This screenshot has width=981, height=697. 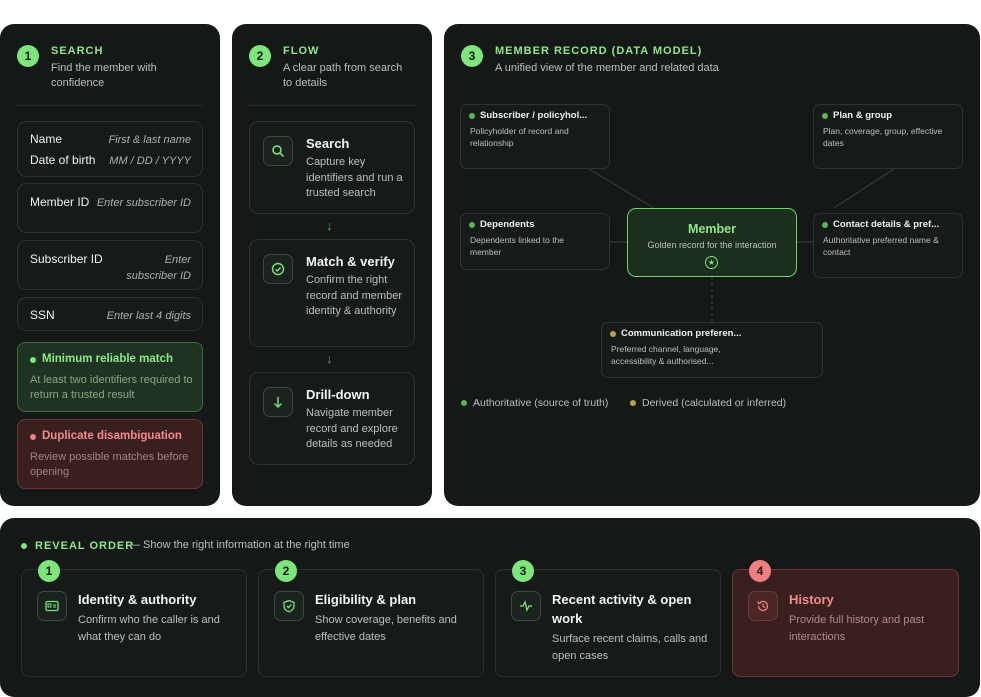 What do you see at coordinates (811, 599) in the screenshot?
I see `reveal-card-title: History` at bounding box center [811, 599].